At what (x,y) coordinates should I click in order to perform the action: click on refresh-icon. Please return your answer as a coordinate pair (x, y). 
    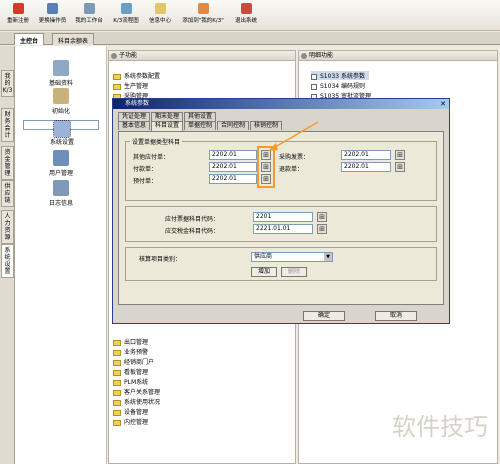
    Looking at the image, I should click on (18, 8).